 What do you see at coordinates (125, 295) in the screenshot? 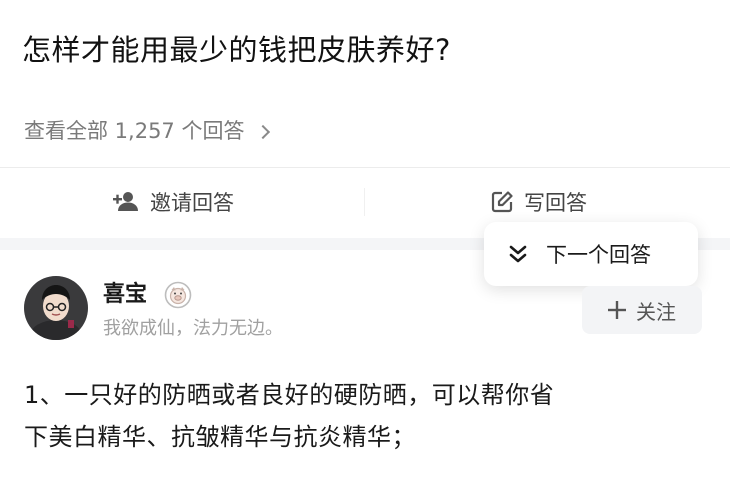
I see `author-name: 喜宝` at bounding box center [125, 295].